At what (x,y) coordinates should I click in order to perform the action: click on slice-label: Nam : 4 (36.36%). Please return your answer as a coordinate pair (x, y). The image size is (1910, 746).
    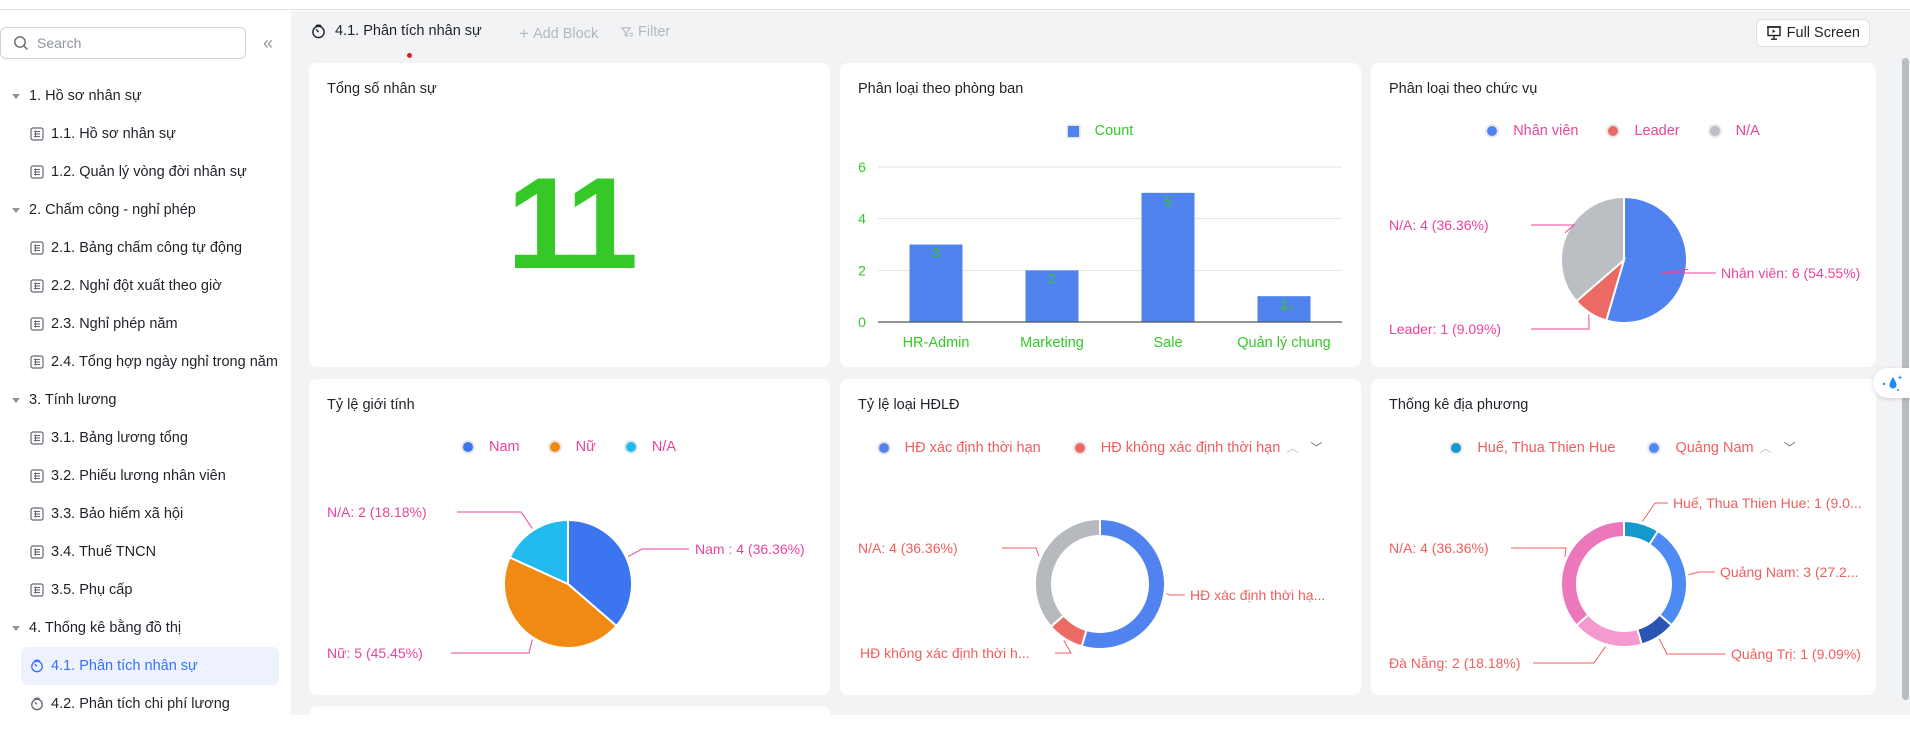
    Looking at the image, I should click on (750, 549).